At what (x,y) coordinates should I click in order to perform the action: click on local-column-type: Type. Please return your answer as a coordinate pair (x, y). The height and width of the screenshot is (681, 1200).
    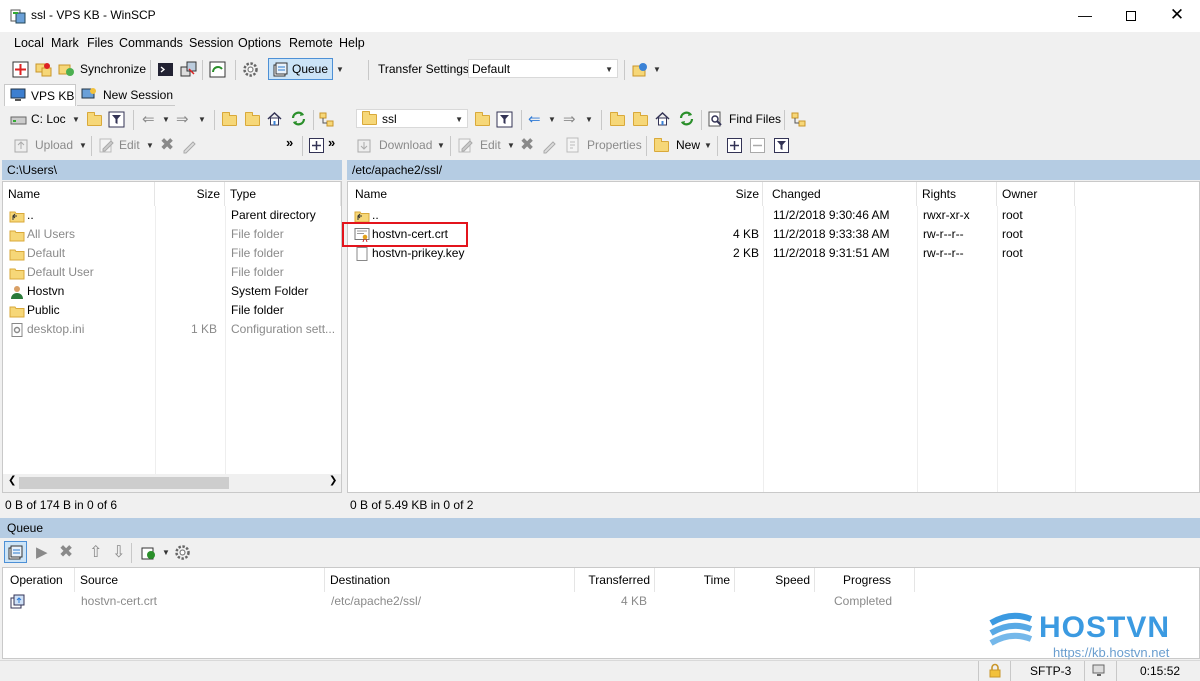
    Looking at the image, I should click on (283, 194).